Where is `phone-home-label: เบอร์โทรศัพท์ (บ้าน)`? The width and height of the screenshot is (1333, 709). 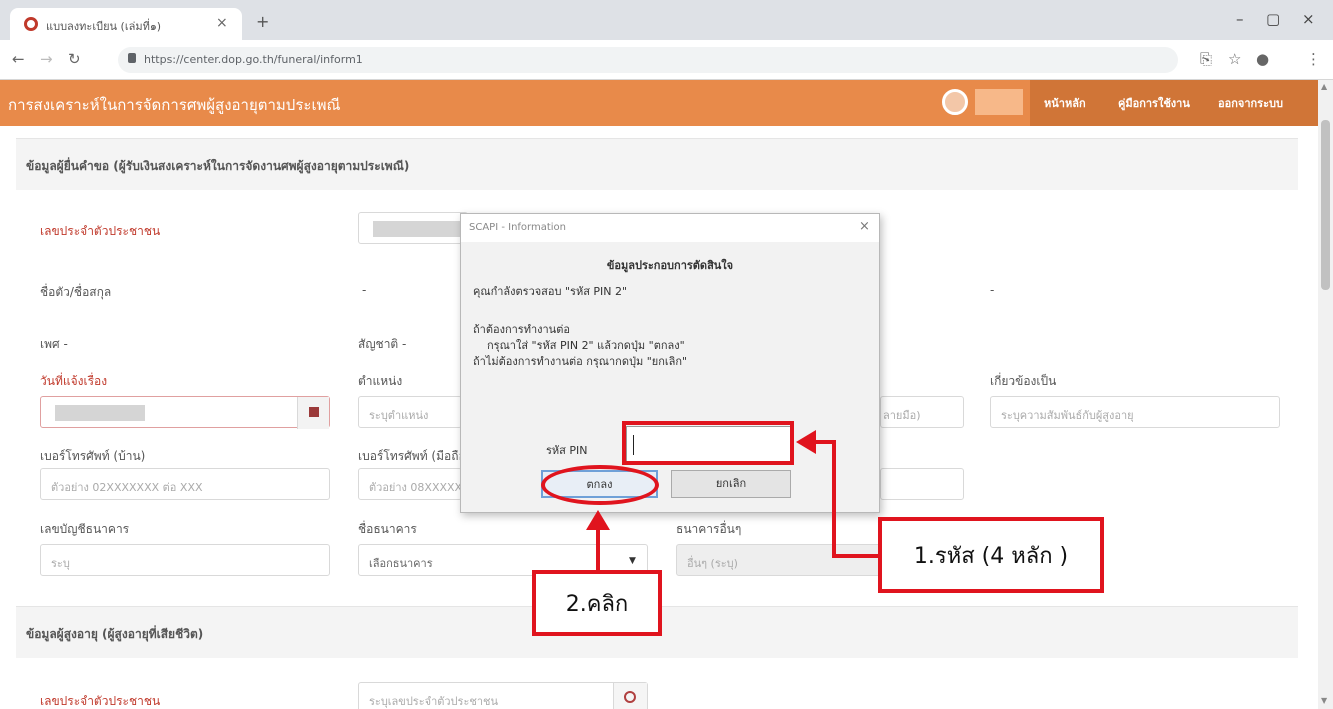 phone-home-label: เบอร์โทรศัพท์ (บ้าน) is located at coordinates (93, 456).